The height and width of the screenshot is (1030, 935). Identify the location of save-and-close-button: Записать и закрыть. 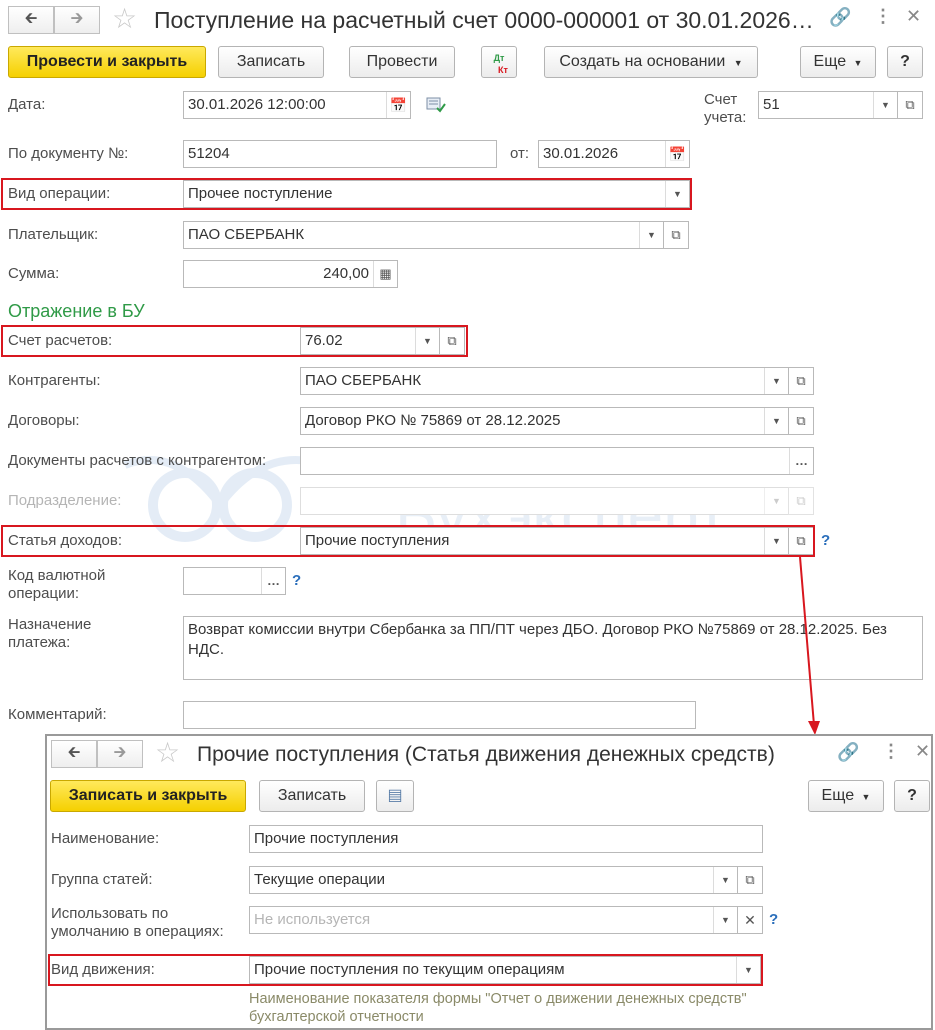
(148, 796).